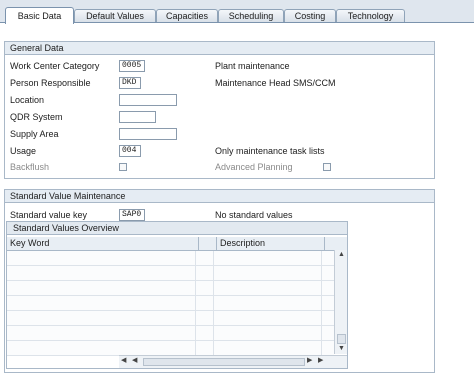  I want to click on horizontal-scroll-thumb, so click(224, 362).